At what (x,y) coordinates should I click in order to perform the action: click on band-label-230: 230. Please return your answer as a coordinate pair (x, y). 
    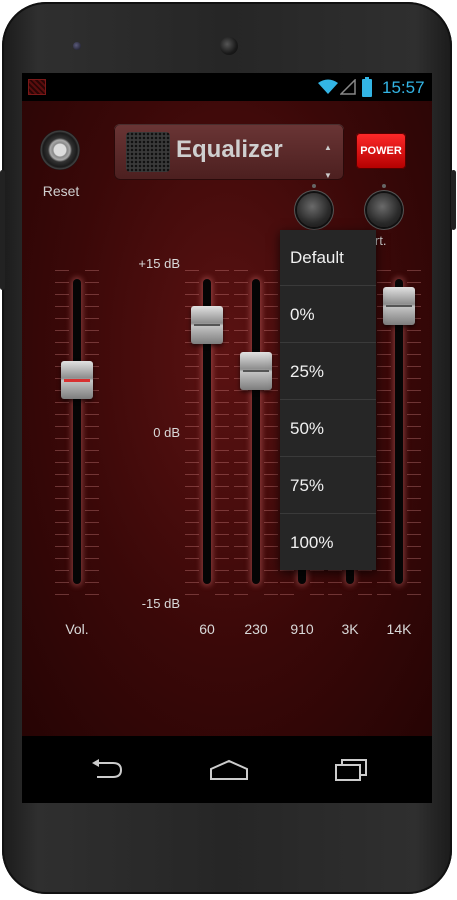
    Looking at the image, I should click on (256, 629).